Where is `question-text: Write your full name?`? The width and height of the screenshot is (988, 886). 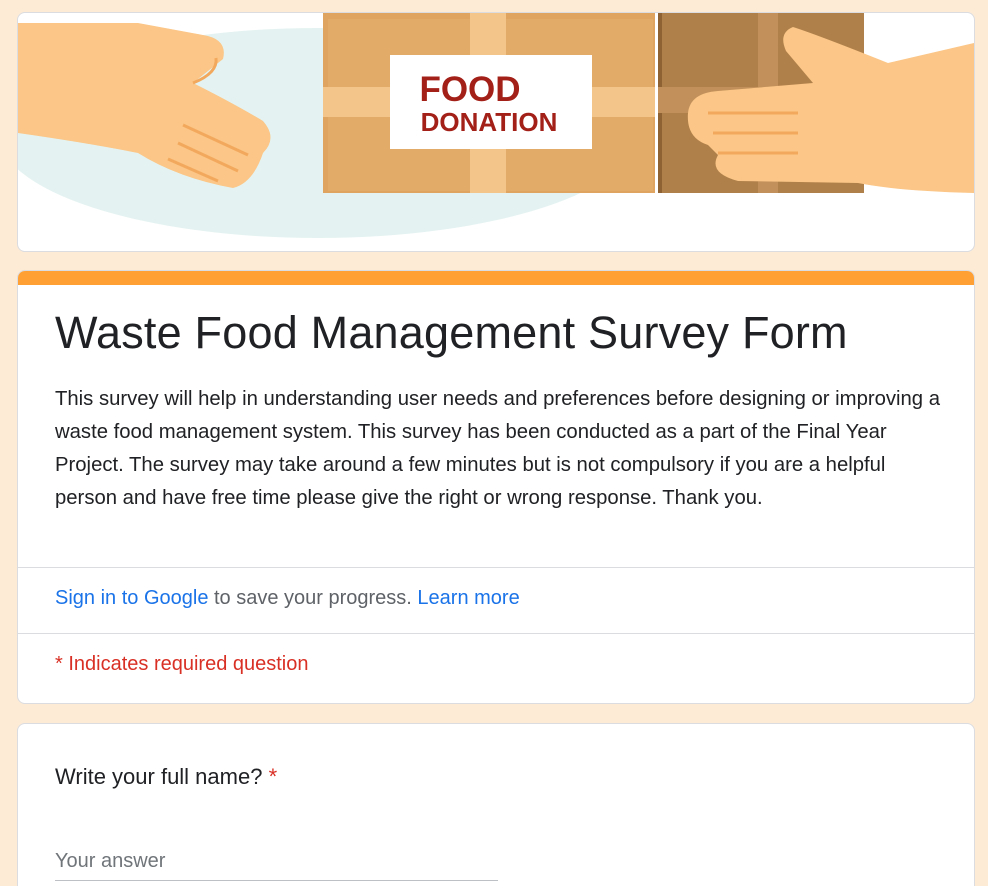 question-text: Write your full name? is located at coordinates (159, 776).